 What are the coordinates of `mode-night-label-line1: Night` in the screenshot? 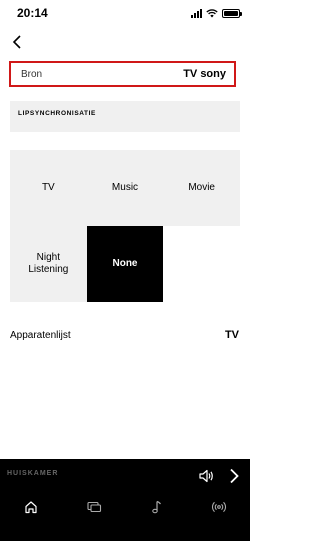 It's located at (48, 257).